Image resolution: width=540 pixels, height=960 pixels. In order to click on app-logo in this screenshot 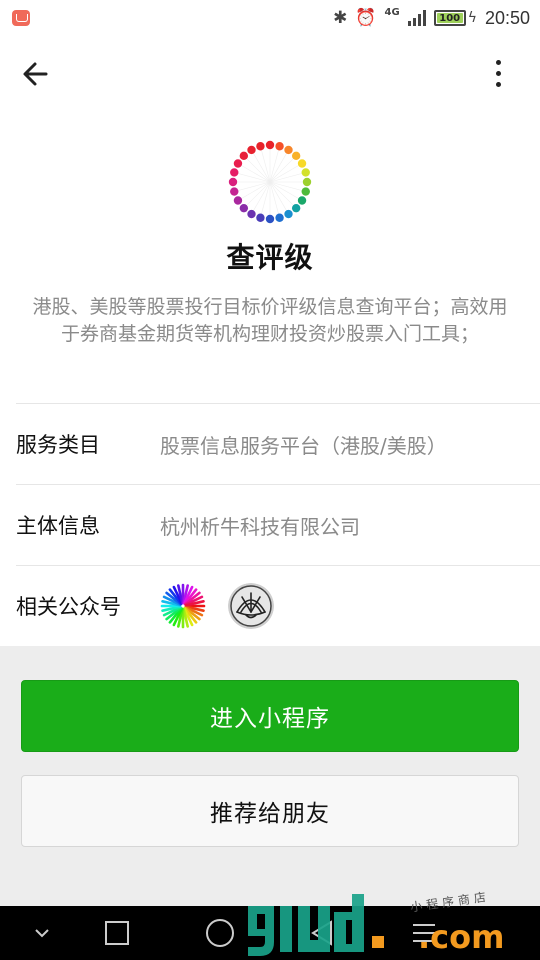, I will do `click(270, 182)`.